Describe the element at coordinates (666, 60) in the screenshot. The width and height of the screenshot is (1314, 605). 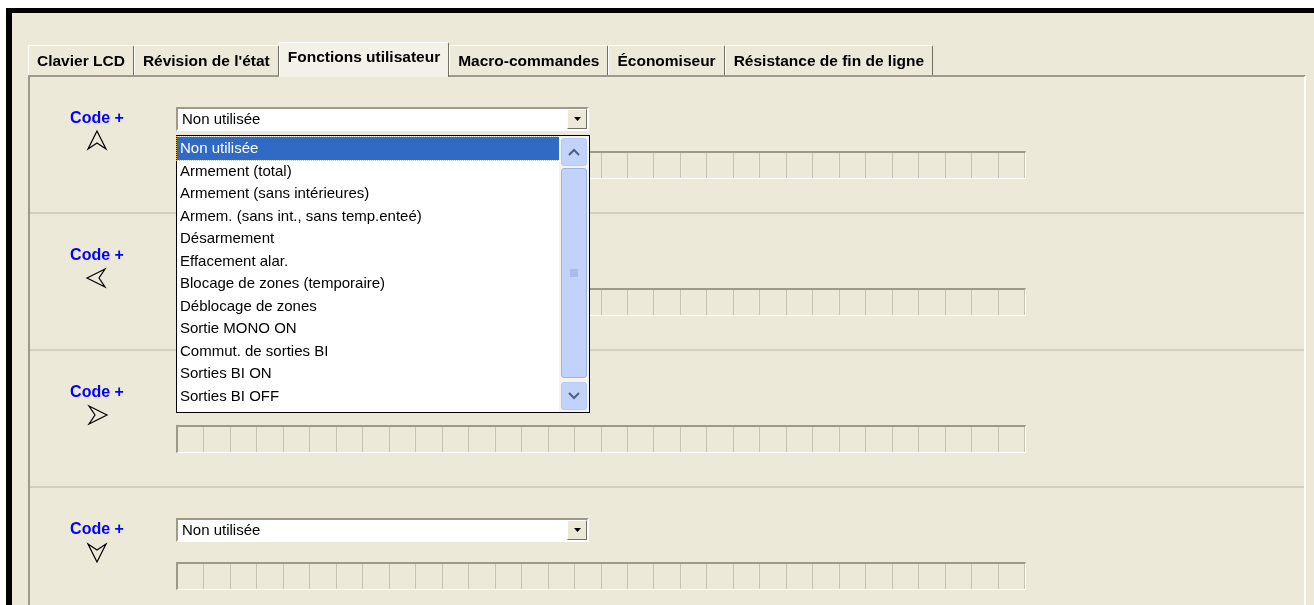
I see `tab: Économiseur` at that location.